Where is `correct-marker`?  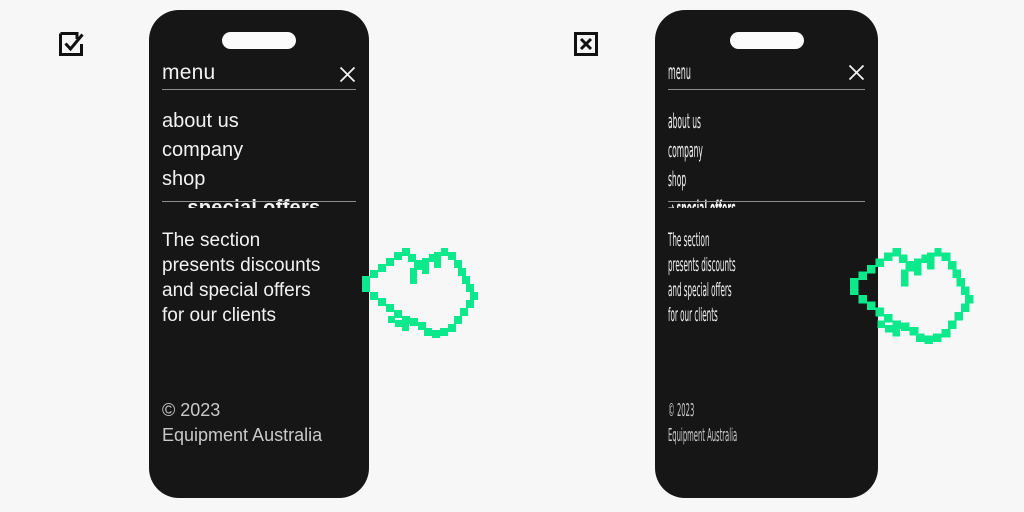 correct-marker is located at coordinates (71, 44).